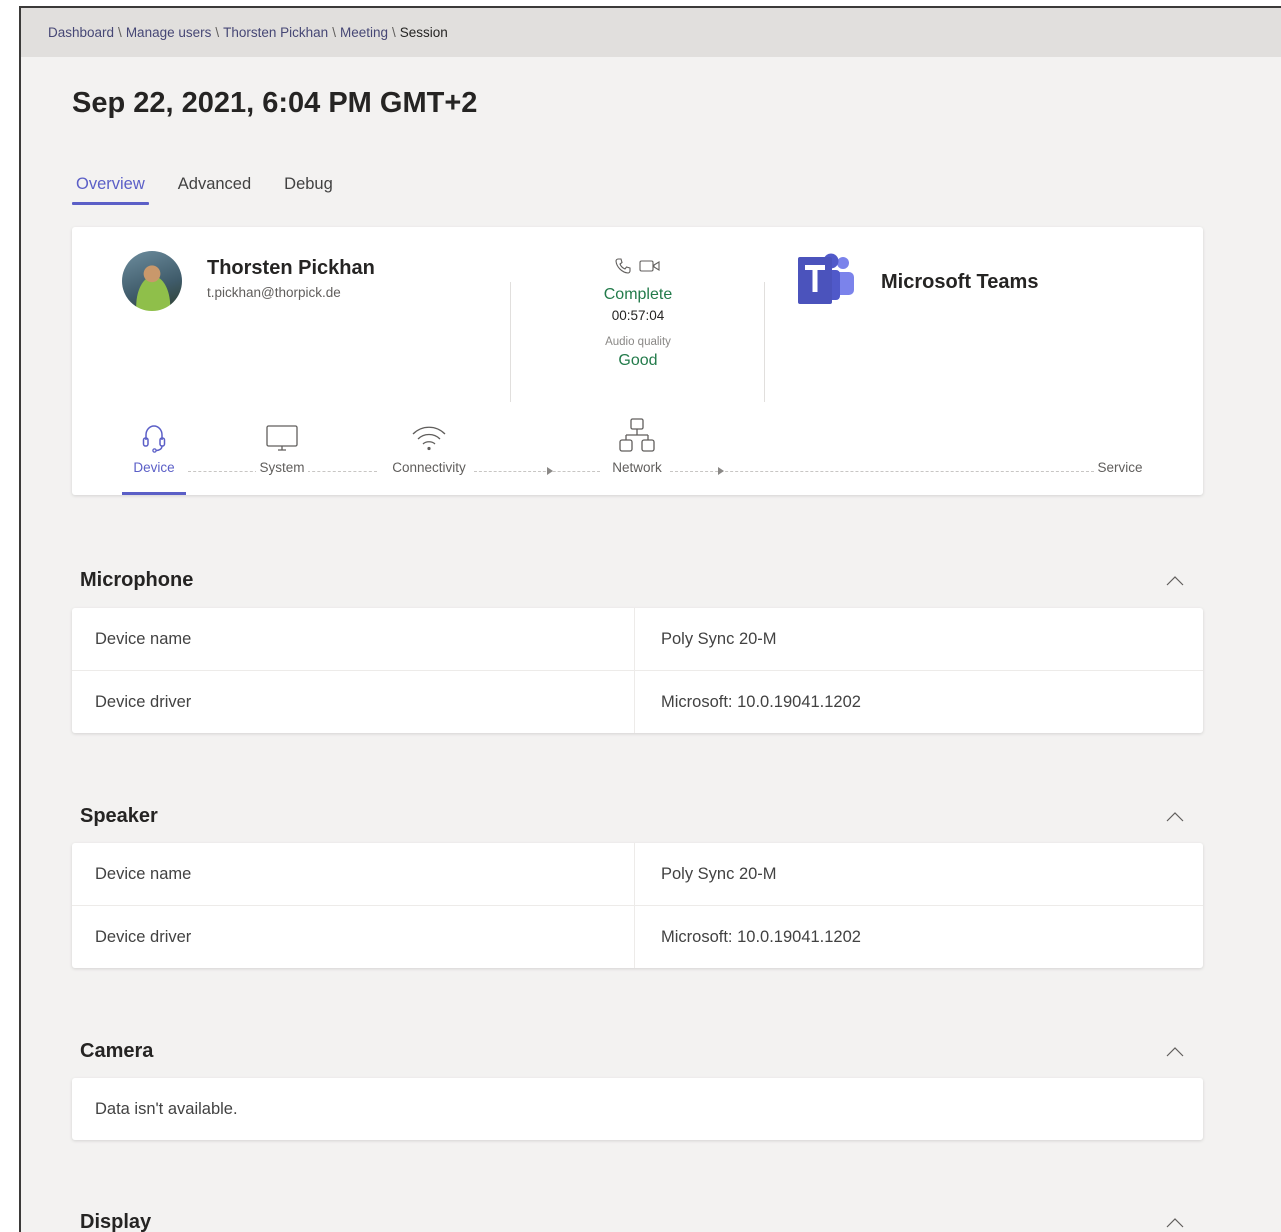 This screenshot has height=1232, width=1281. Describe the element at coordinates (1120, 467) in the screenshot. I see `pipeline-stage-service: Service` at that location.